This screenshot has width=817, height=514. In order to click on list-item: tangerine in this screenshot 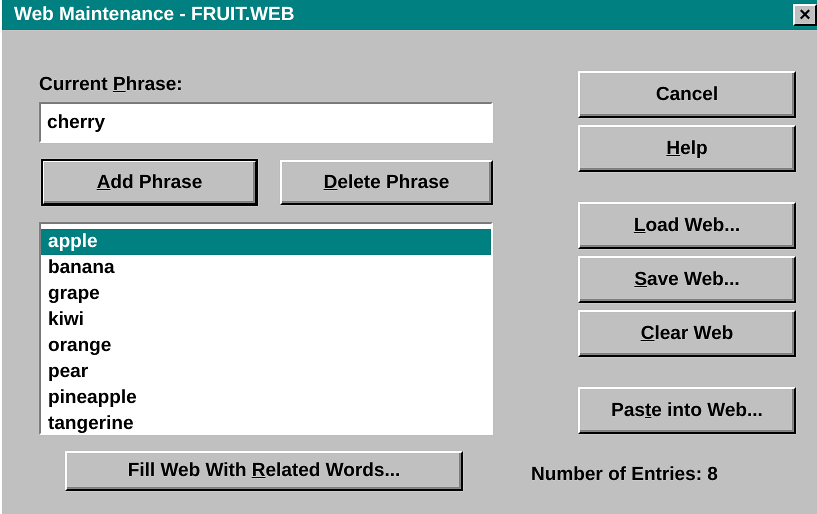, I will do `click(266, 424)`.